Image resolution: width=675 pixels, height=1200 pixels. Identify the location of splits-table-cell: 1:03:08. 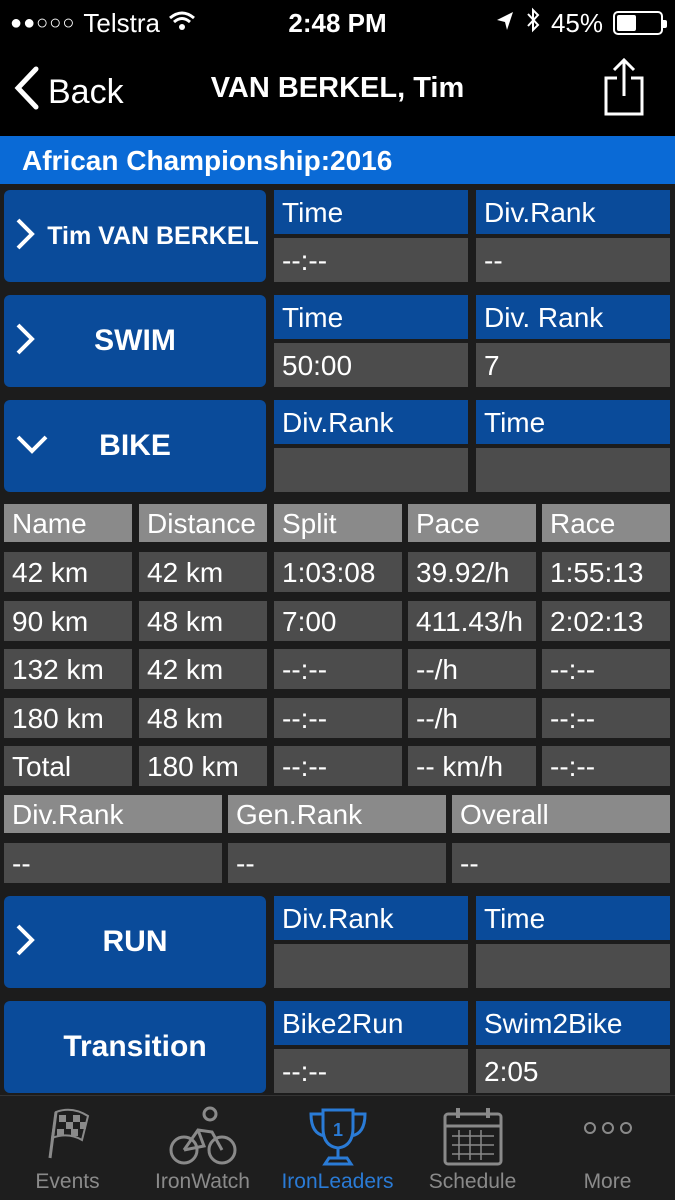
(338, 572).